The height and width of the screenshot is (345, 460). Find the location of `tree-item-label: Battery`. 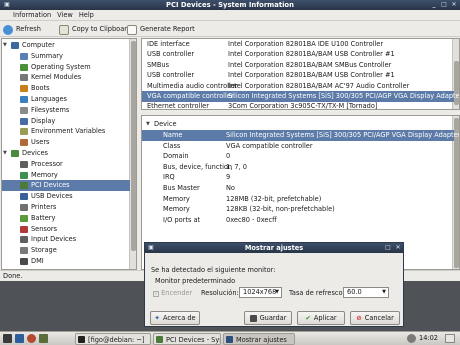

tree-item-label: Battery is located at coordinates (43, 217).